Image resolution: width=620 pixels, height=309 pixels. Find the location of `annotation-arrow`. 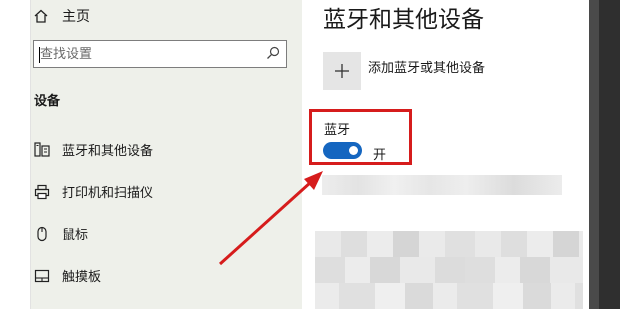

annotation-arrow is located at coordinates (270, 218).